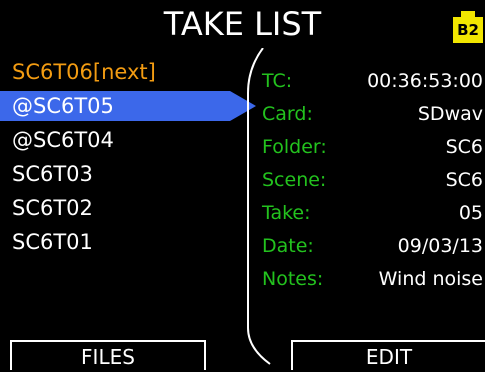  What do you see at coordinates (294, 180) in the screenshot?
I see `detail-key: Scene:` at bounding box center [294, 180].